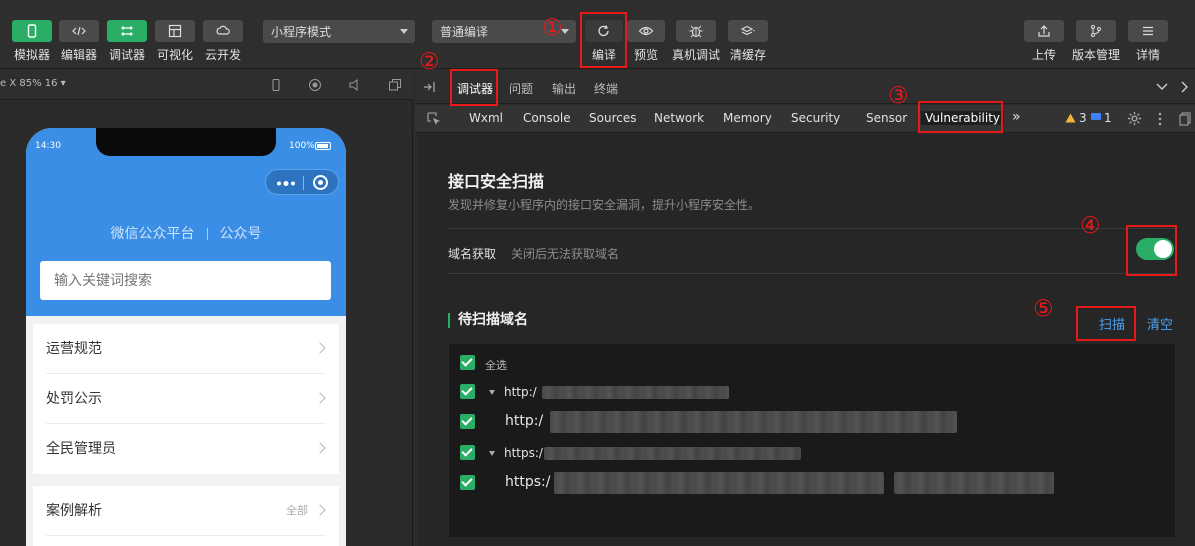 The image size is (1195, 546). What do you see at coordinates (521, 88) in the screenshot?
I see `tab-issues: 问题` at bounding box center [521, 88].